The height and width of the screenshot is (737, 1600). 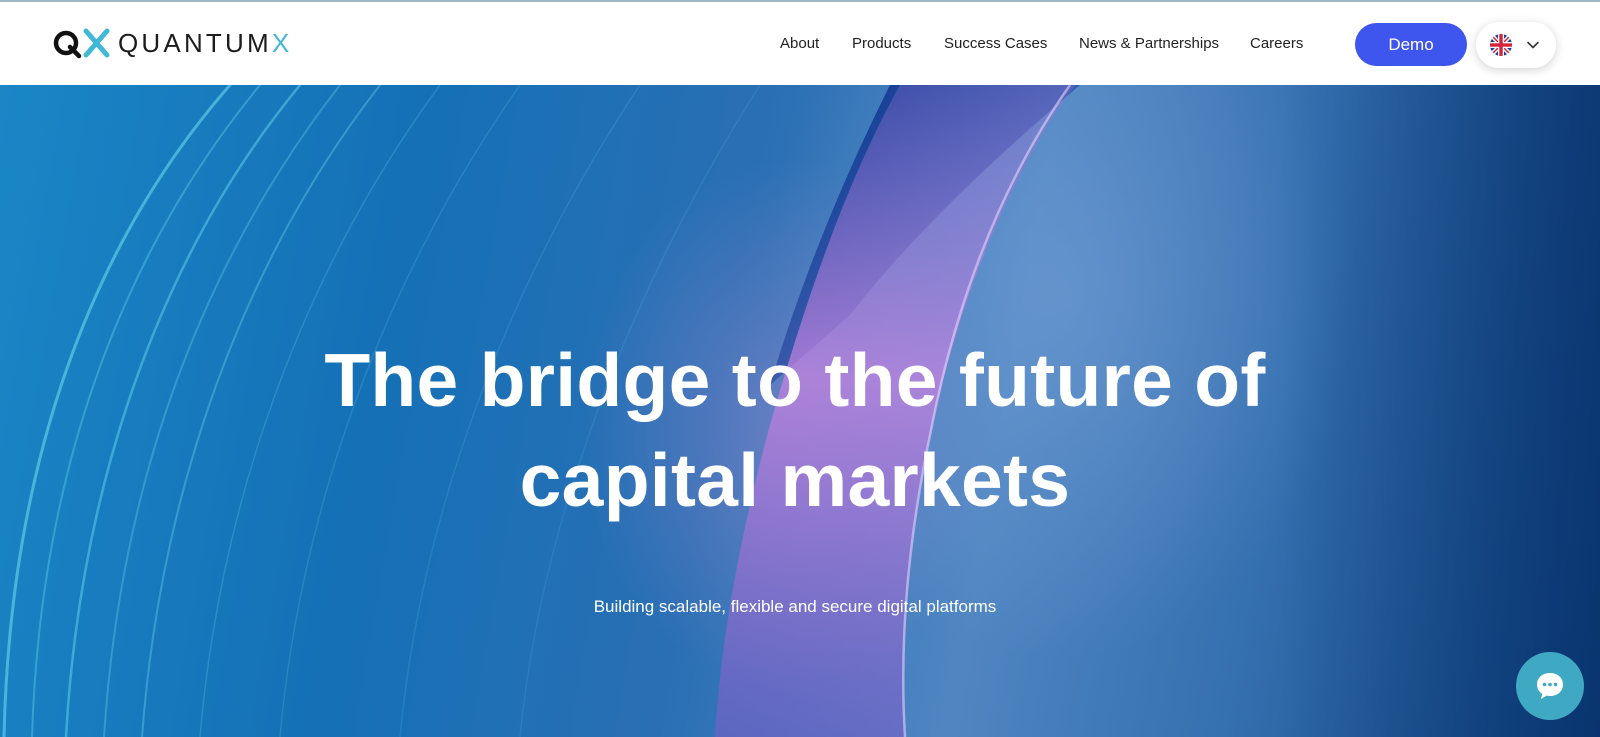 I want to click on chevron-down-icon, so click(x=1533, y=45).